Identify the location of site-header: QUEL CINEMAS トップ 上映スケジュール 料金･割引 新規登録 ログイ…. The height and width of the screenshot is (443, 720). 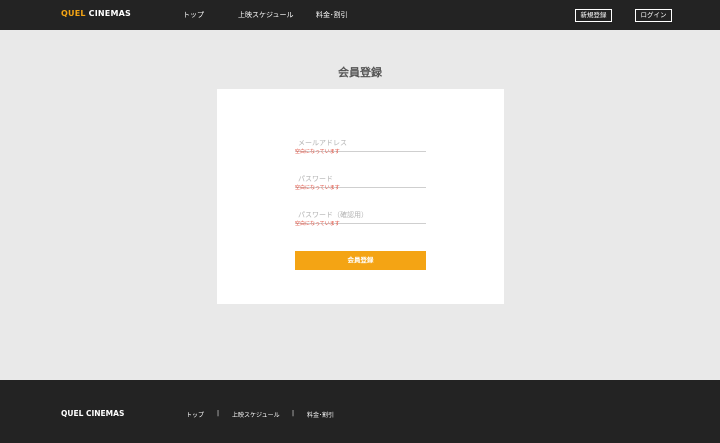
(360, 15).